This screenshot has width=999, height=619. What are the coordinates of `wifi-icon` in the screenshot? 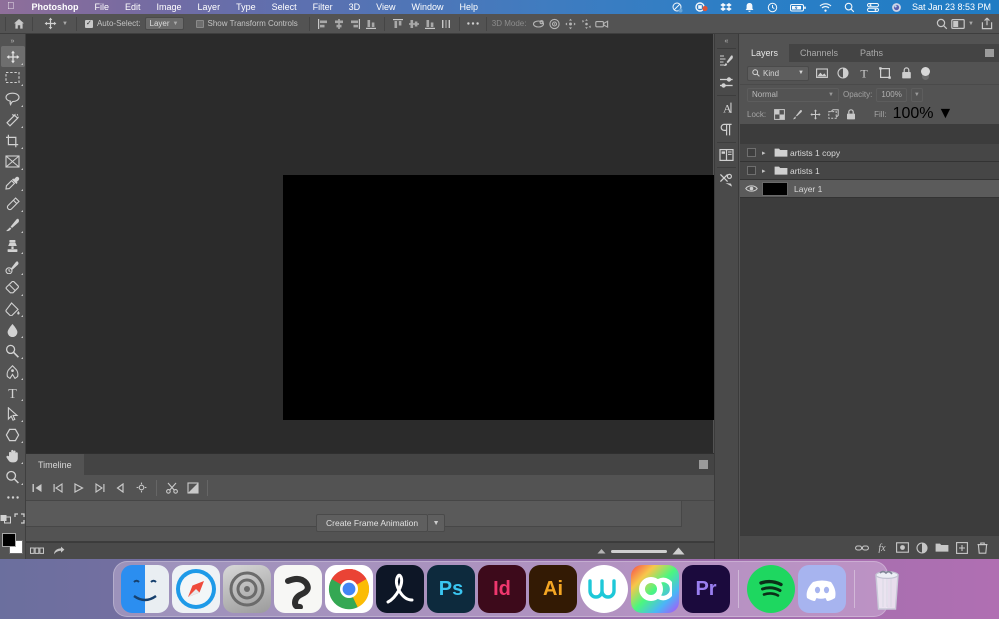 It's located at (825, 7).